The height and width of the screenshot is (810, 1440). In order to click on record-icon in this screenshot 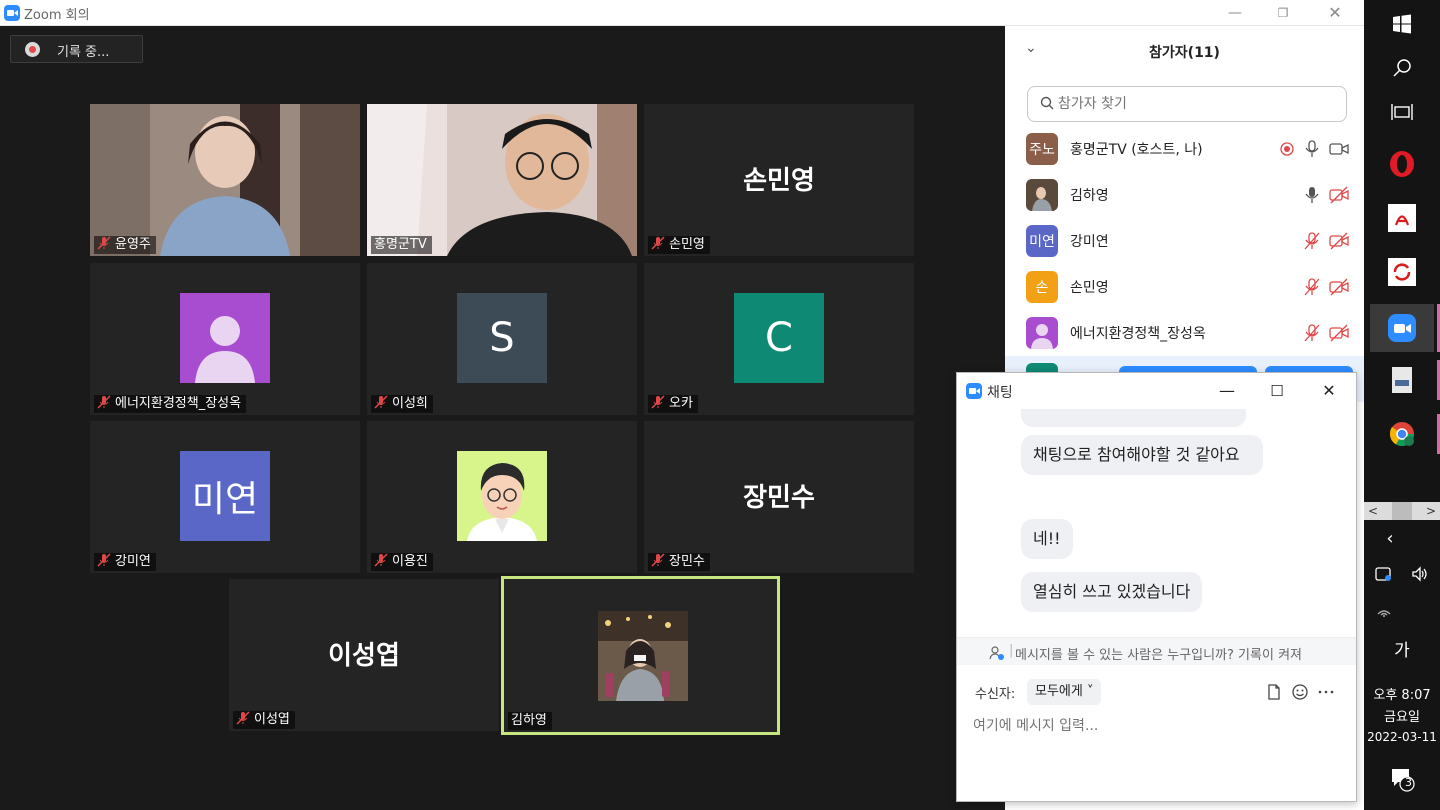, I will do `click(32, 49)`.